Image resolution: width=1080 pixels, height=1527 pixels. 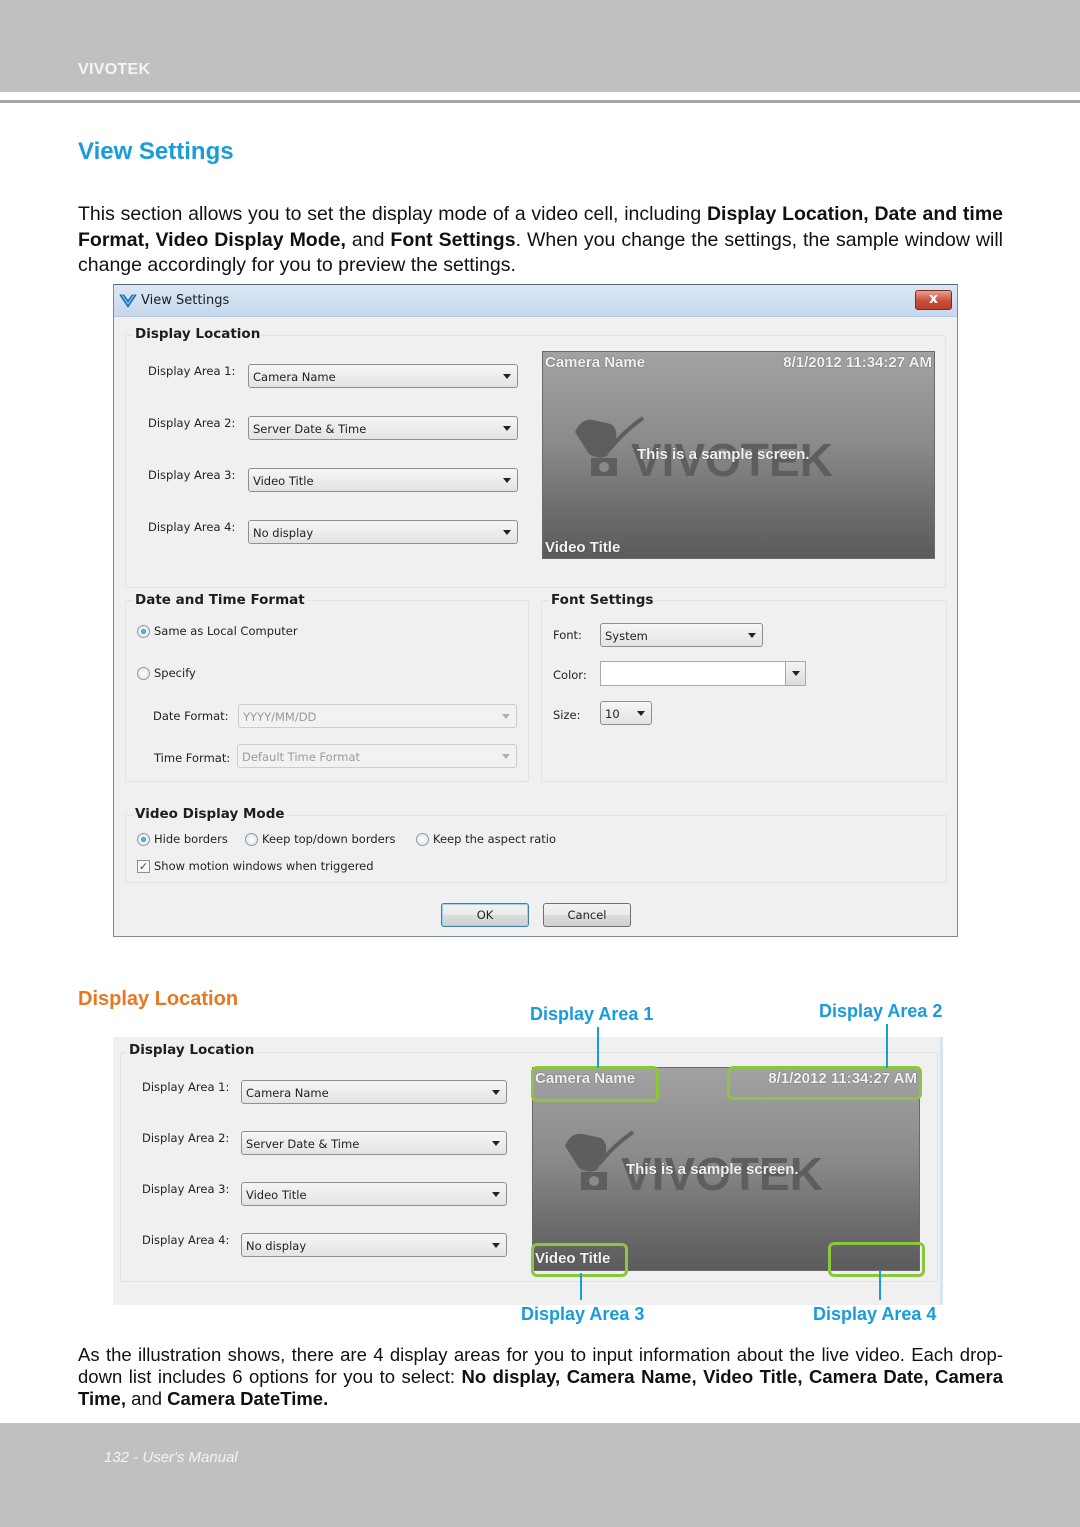 What do you see at coordinates (156, 151) in the screenshot?
I see `section-title: View Settings` at bounding box center [156, 151].